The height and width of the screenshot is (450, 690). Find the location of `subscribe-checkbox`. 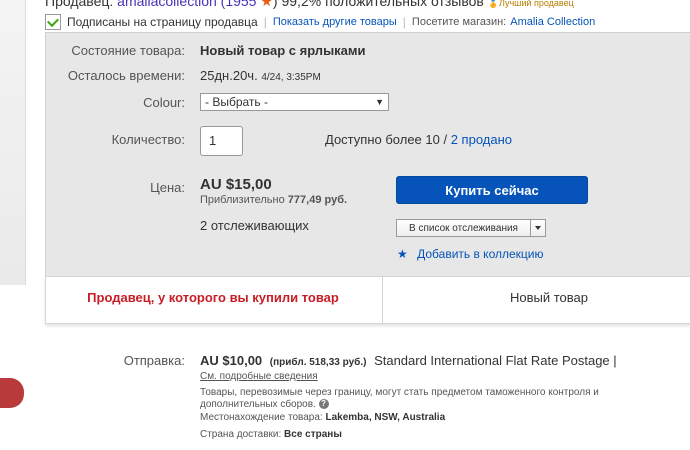

subscribe-checkbox is located at coordinates (53, 22).